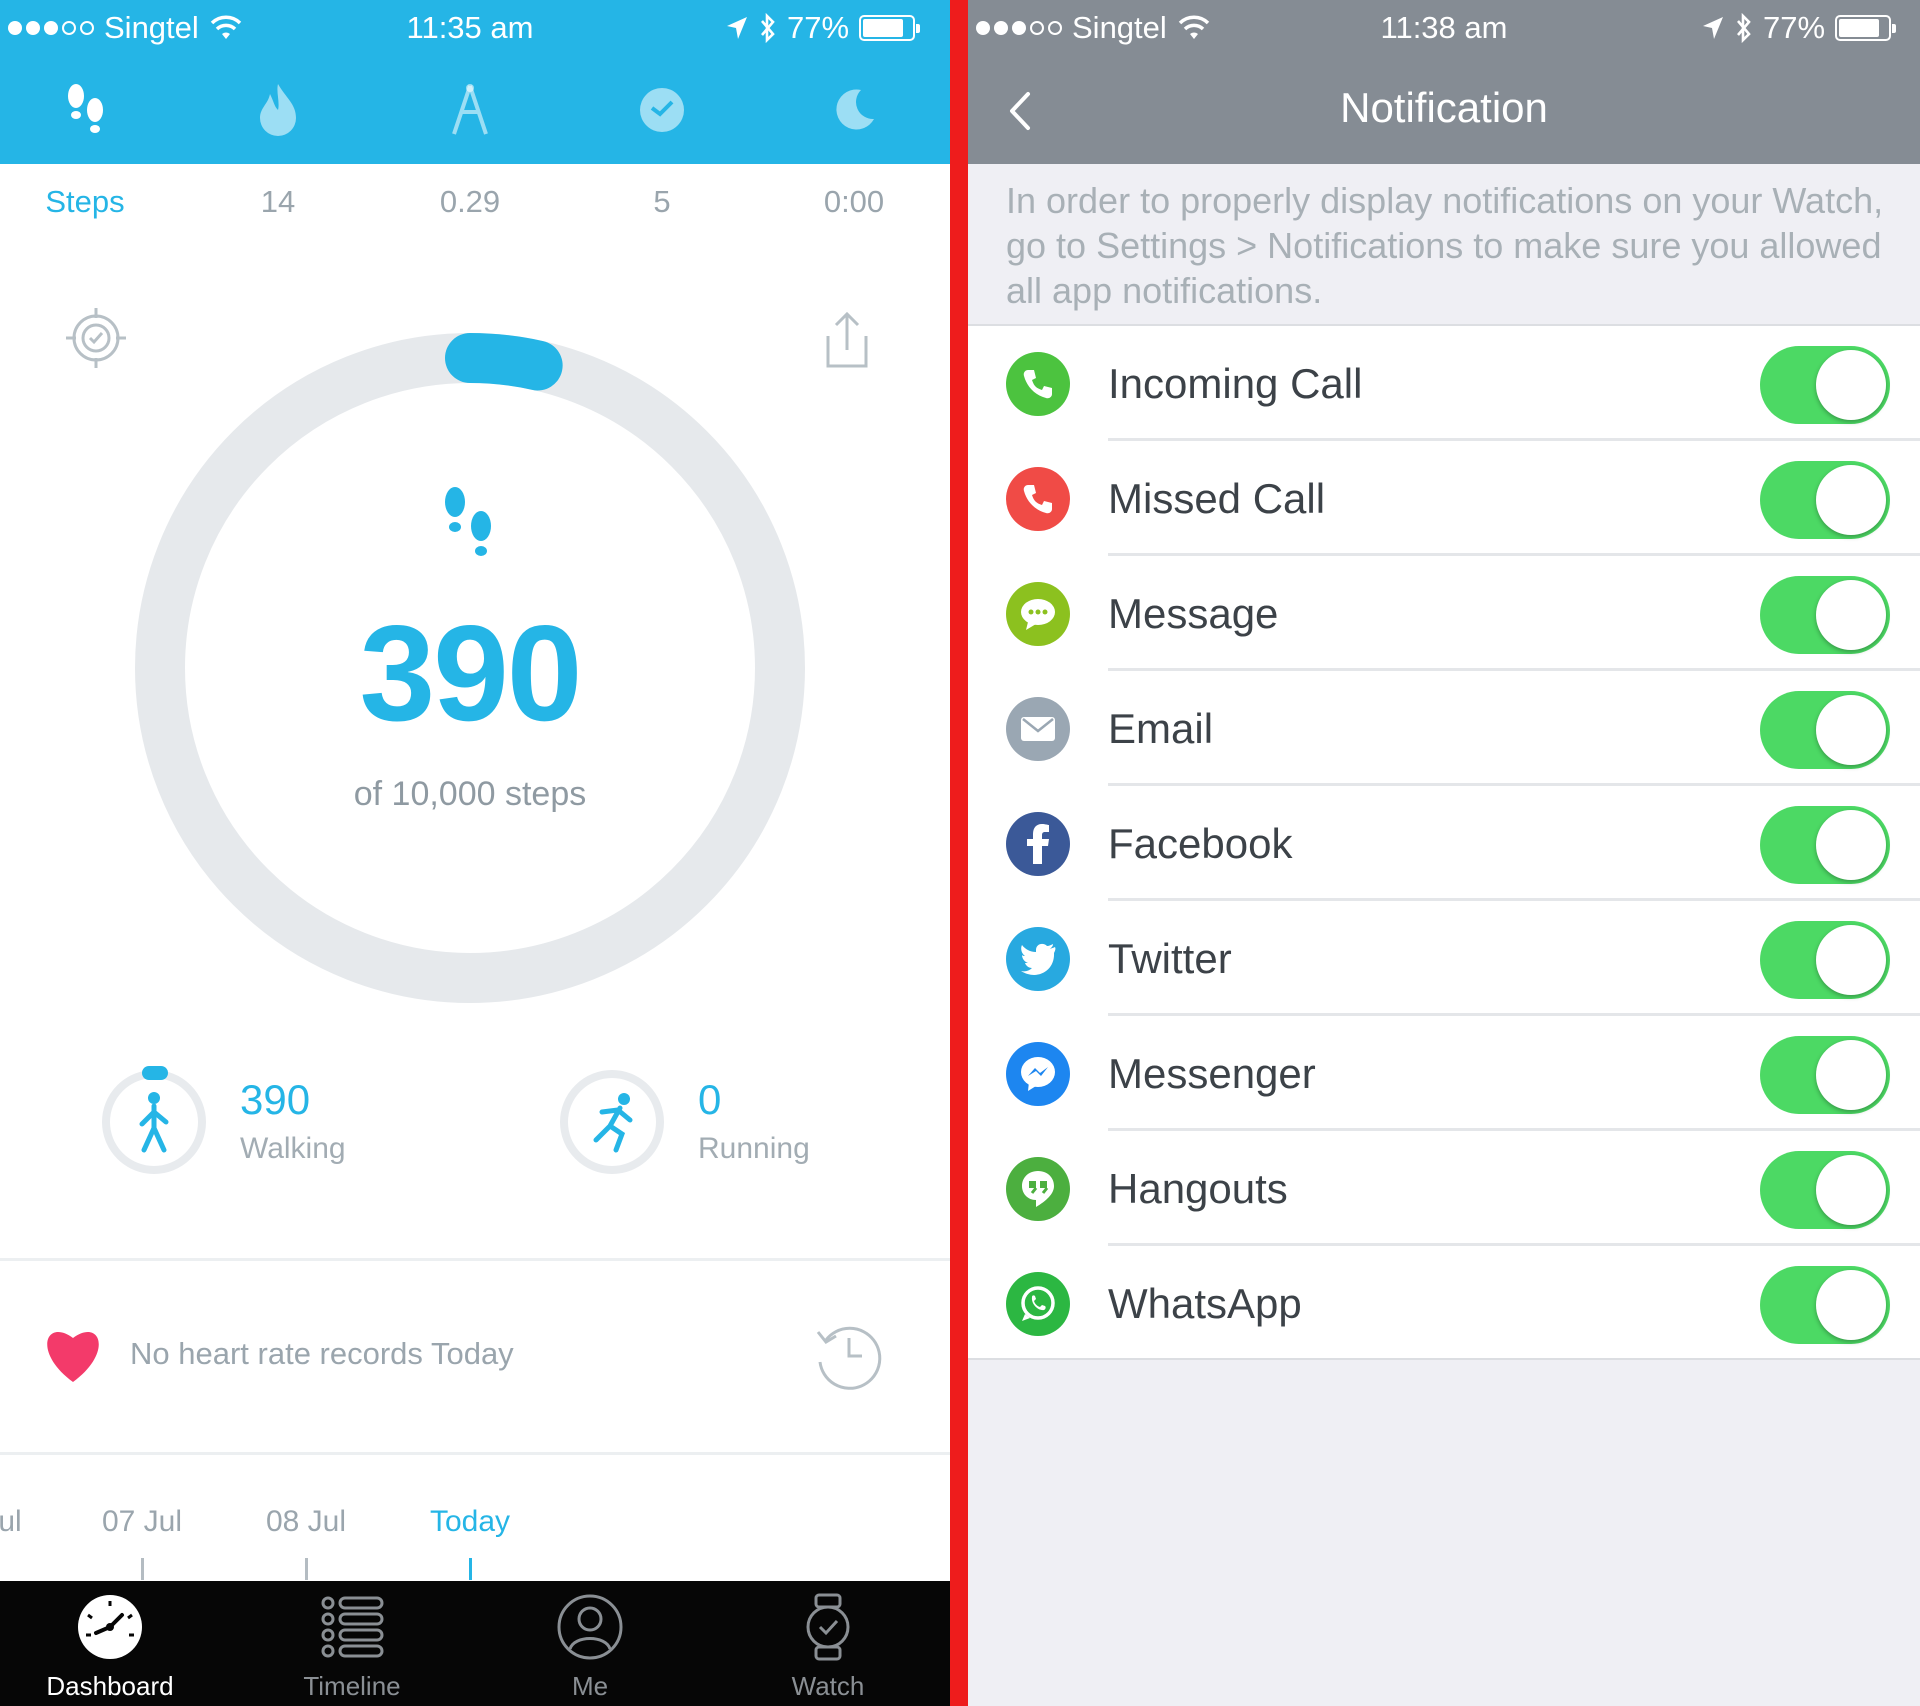  What do you see at coordinates (475, 1643) in the screenshot?
I see `bottom-tab-bar: Dashboard Timeline Me Watch` at bounding box center [475, 1643].